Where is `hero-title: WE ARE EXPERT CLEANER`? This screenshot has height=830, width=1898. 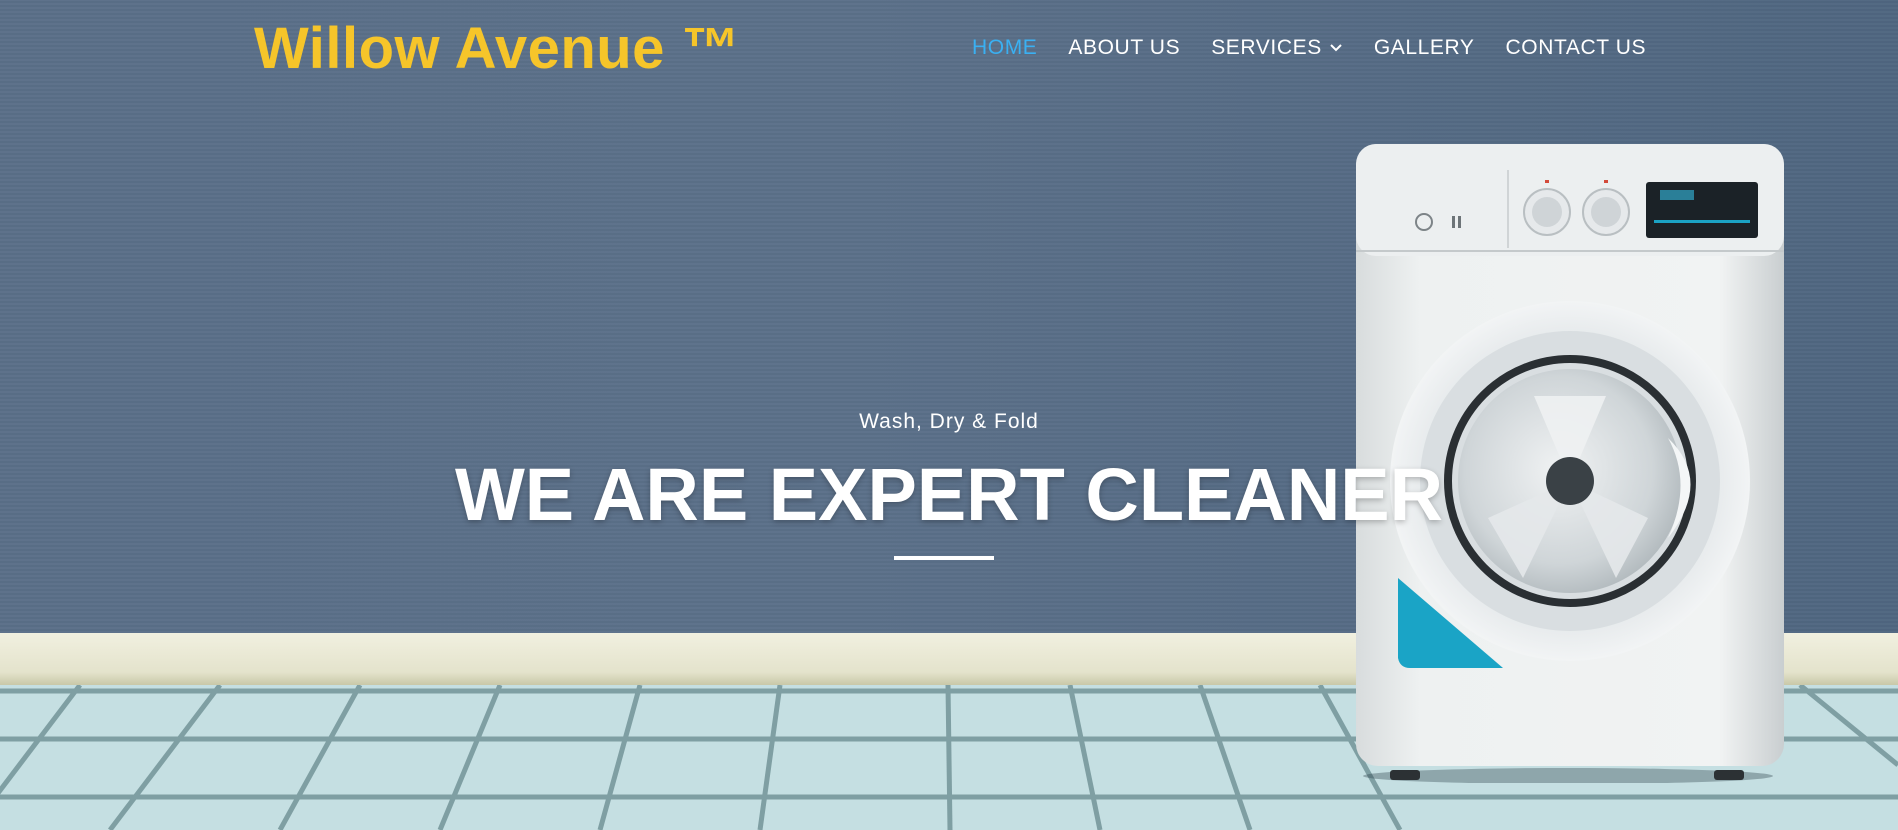 hero-title: WE ARE EXPERT CLEANER is located at coordinates (949, 494).